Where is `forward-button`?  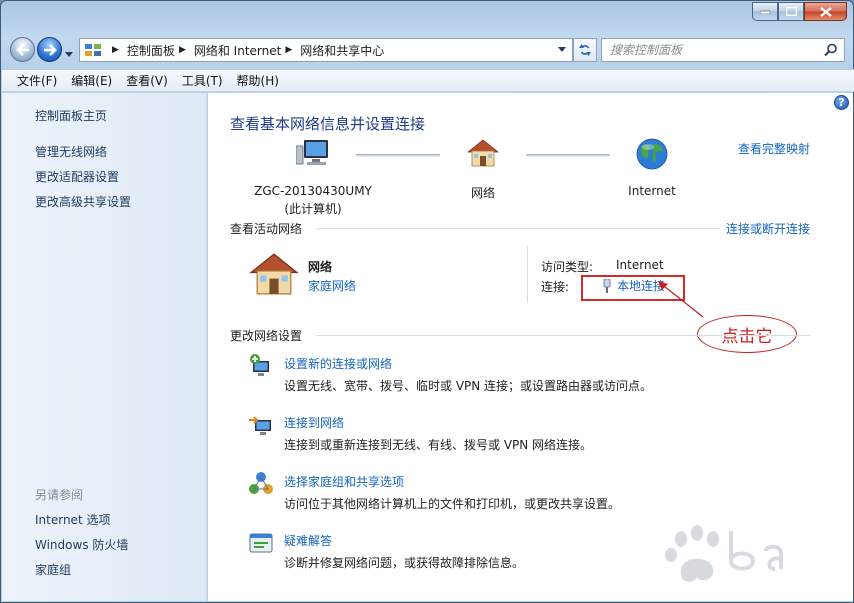 forward-button is located at coordinates (49, 49).